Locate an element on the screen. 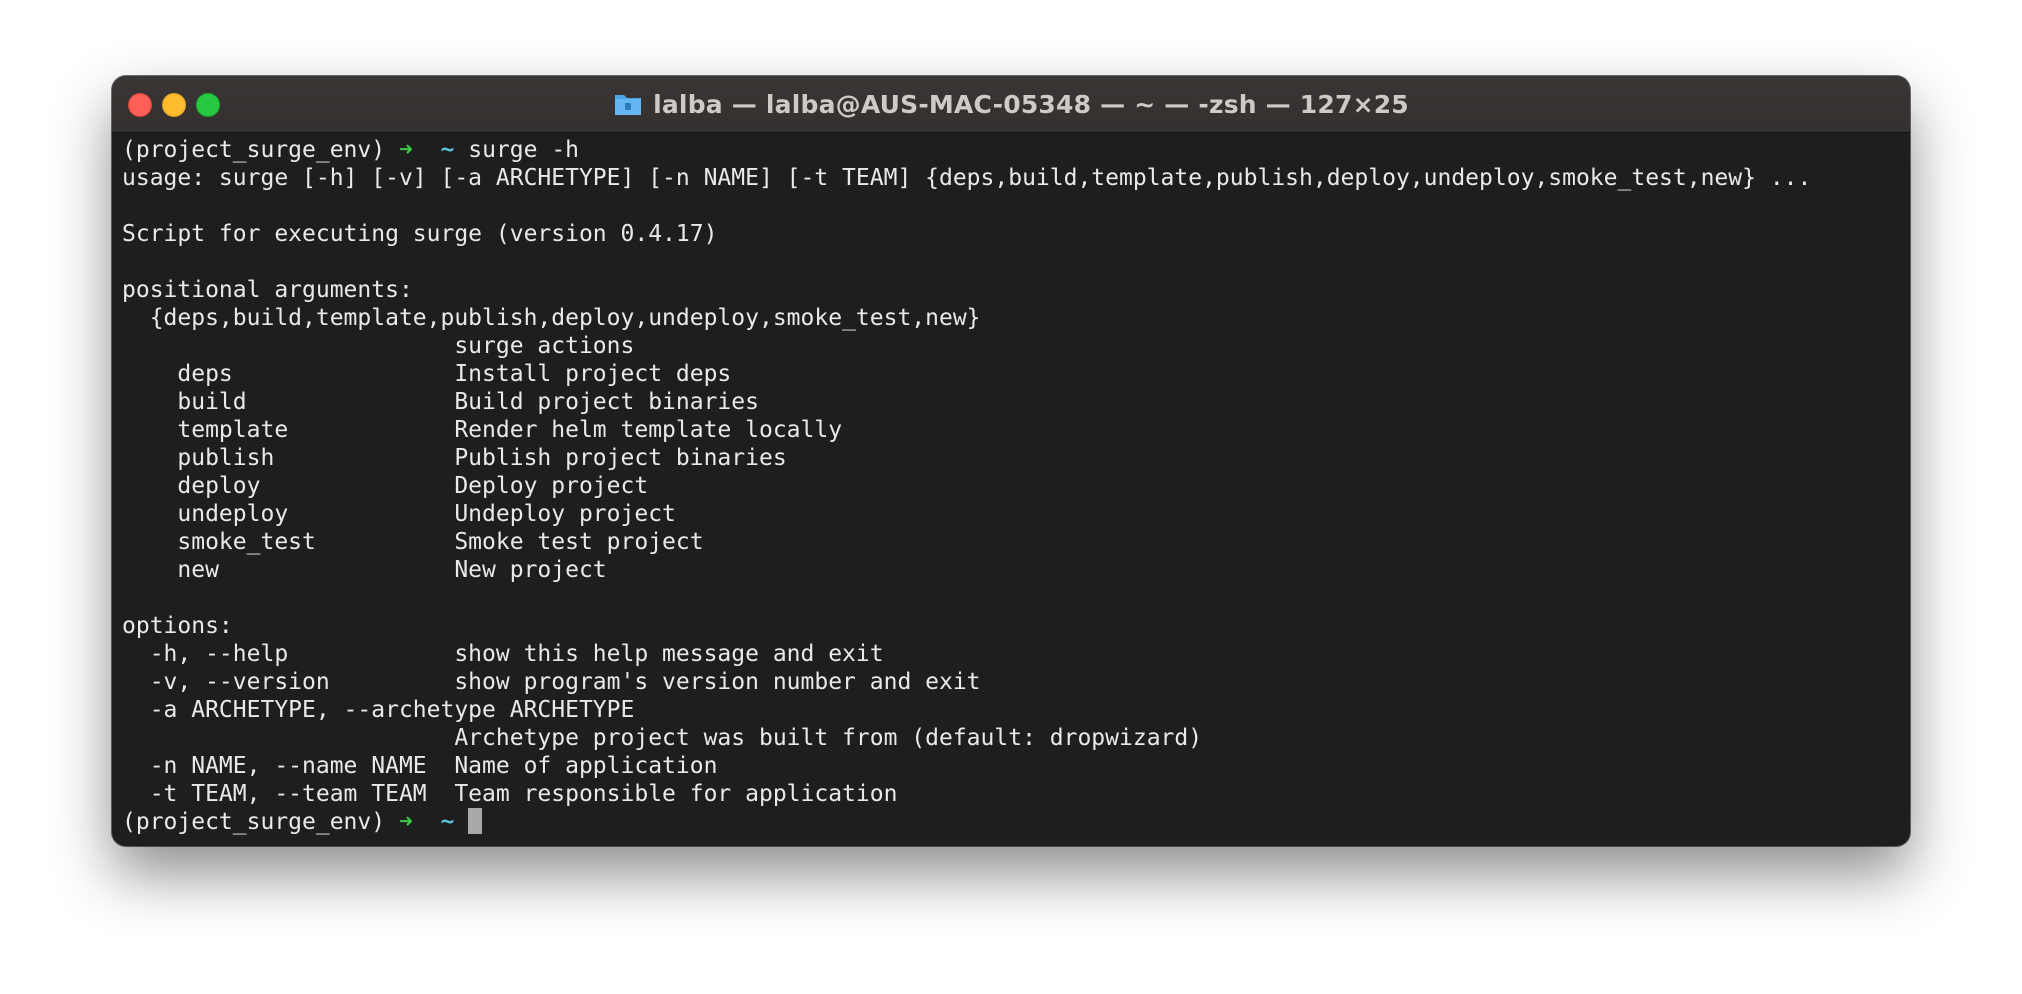 This screenshot has height=994, width=2022. positional-description: surge actions is located at coordinates (378, 346).